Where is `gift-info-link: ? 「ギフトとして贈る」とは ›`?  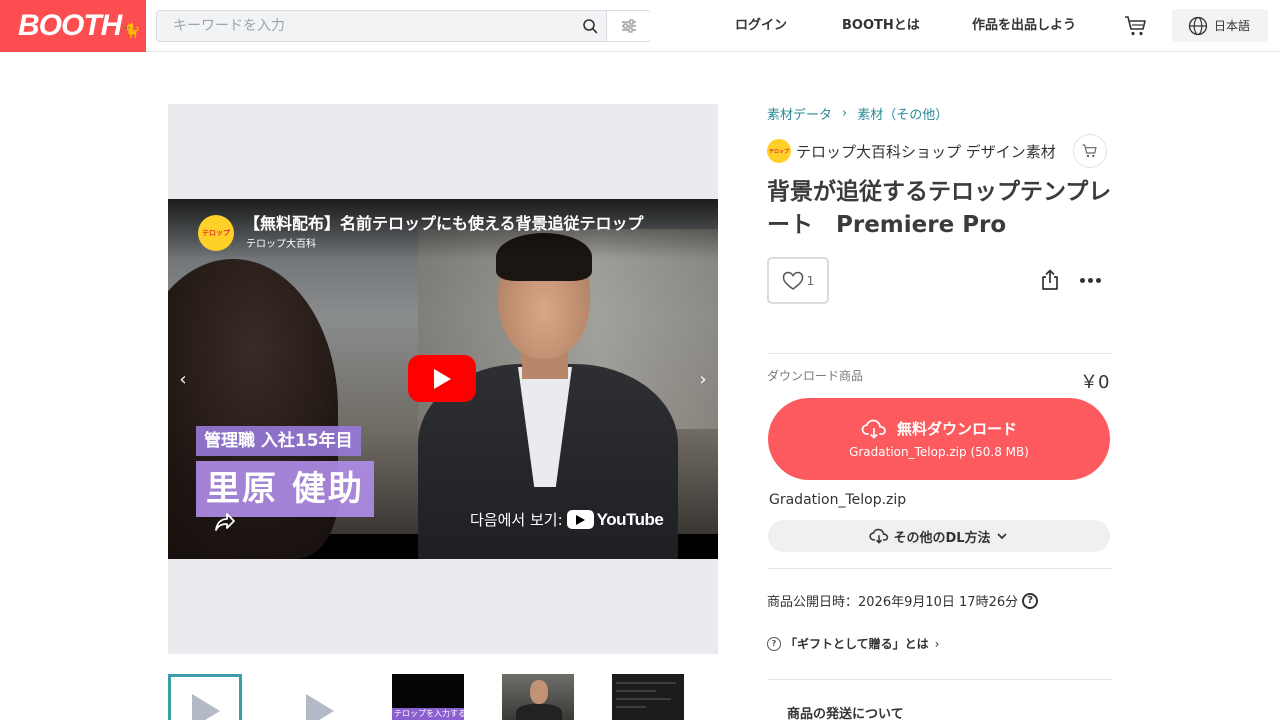
gift-info-link: ? 「ギフトとして贈る」とは › is located at coordinates (853, 643).